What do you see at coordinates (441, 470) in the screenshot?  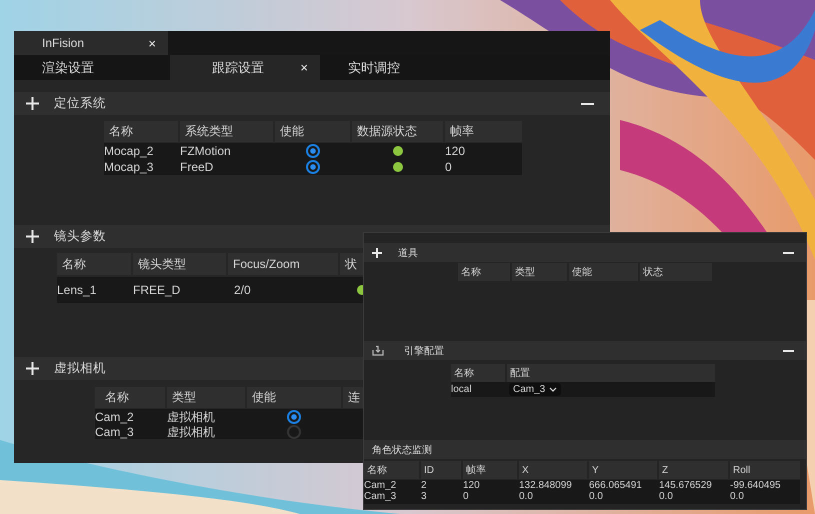 I see `column-header: ID` at bounding box center [441, 470].